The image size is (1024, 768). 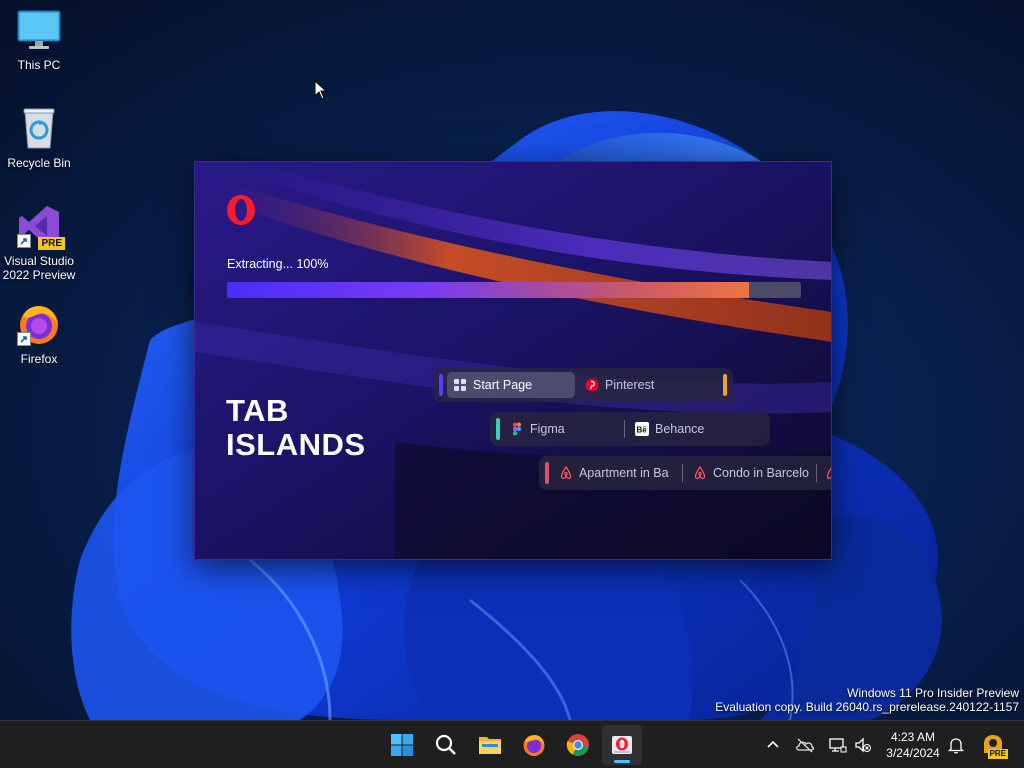 I want to click on extraction-progress-bar, so click(x=514, y=290).